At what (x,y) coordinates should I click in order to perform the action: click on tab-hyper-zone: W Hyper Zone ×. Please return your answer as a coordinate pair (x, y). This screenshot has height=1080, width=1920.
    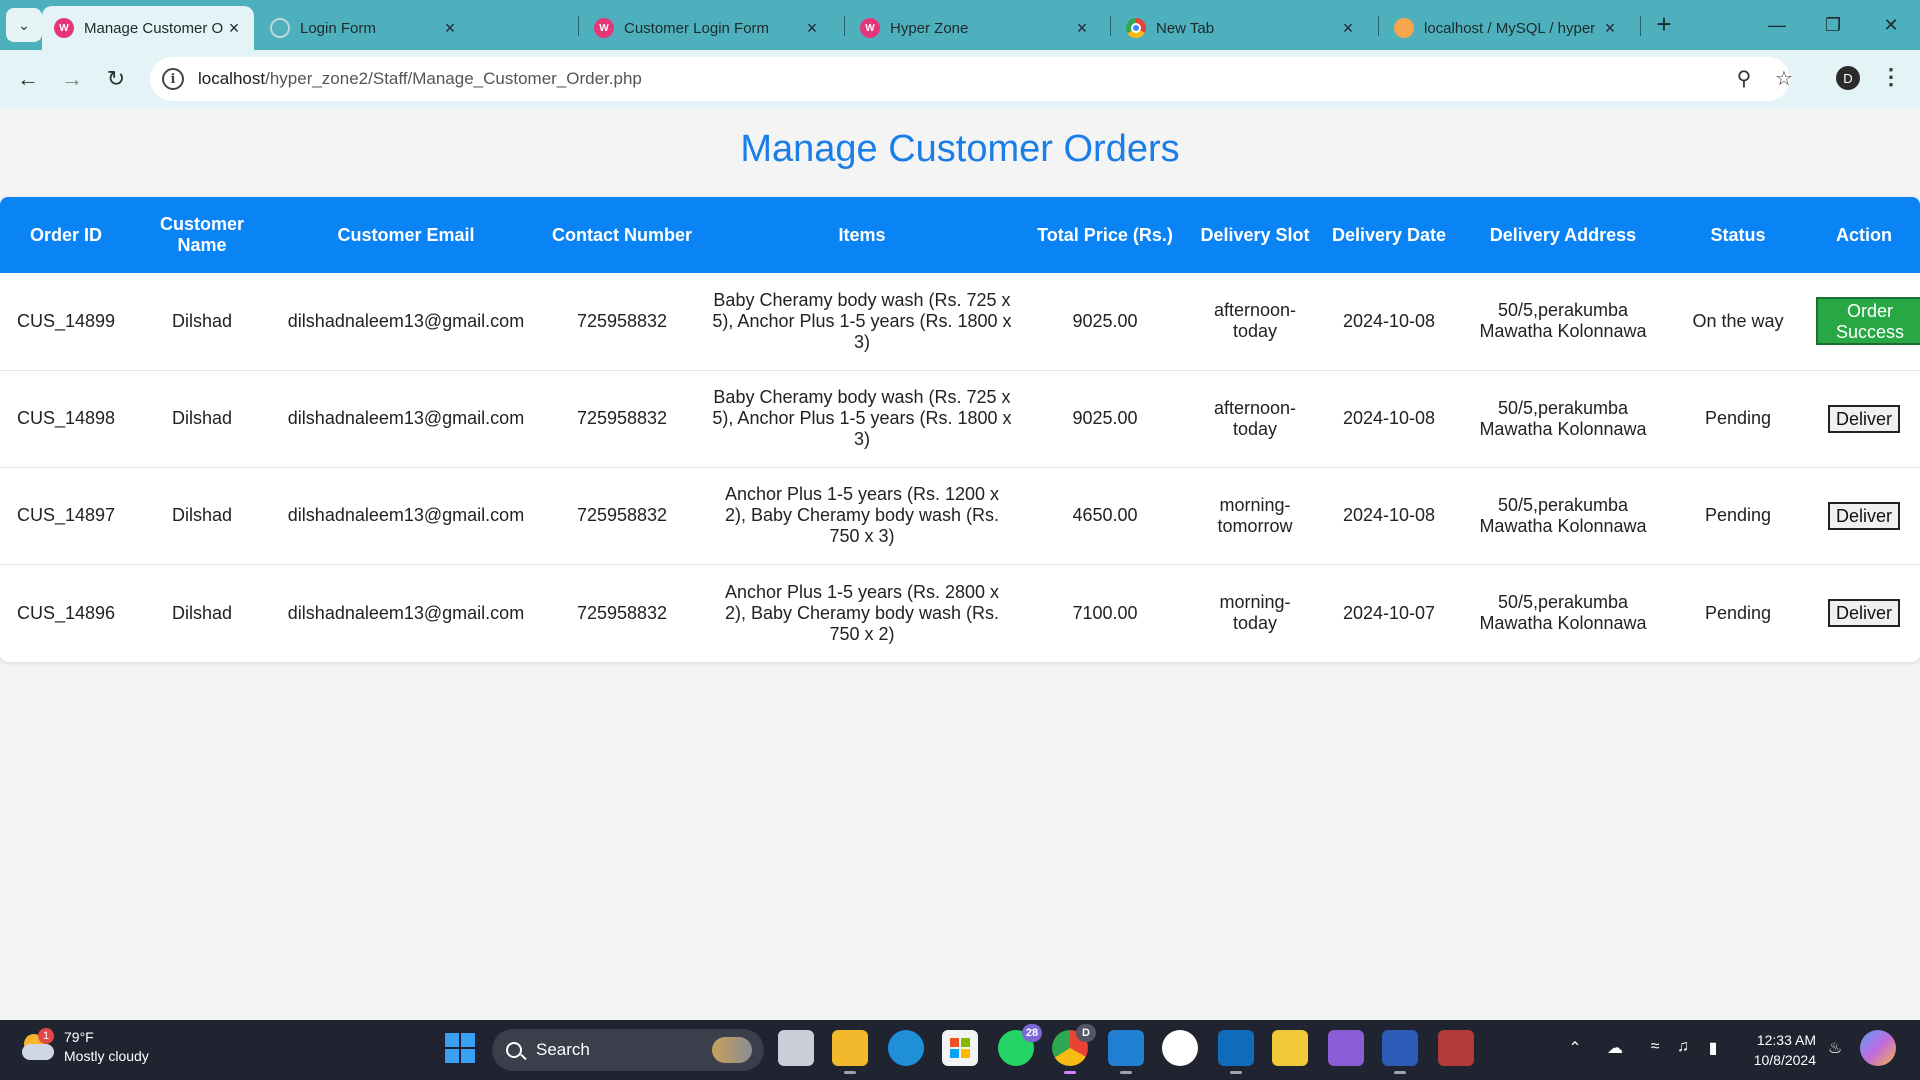
    Looking at the image, I should click on (975, 28).